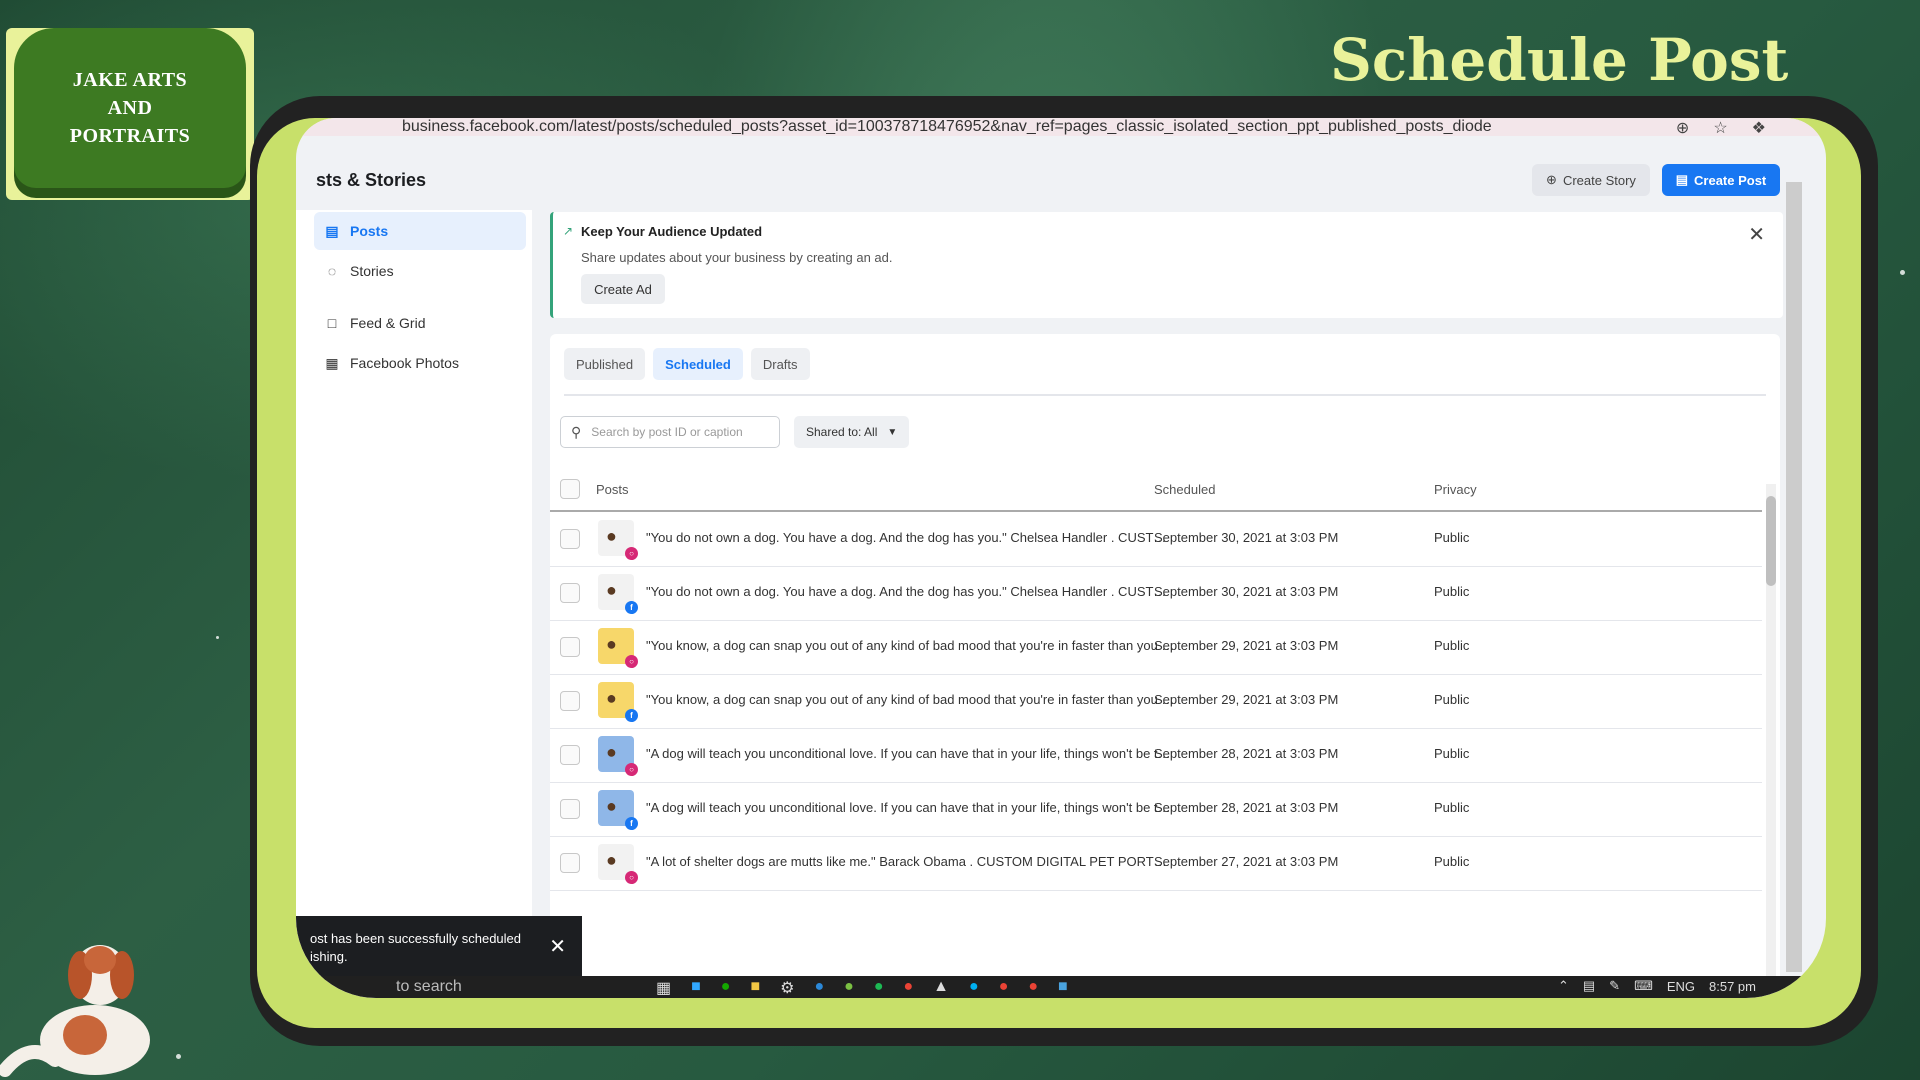 The width and height of the screenshot is (1920, 1080). I want to click on search-input, so click(676, 432).